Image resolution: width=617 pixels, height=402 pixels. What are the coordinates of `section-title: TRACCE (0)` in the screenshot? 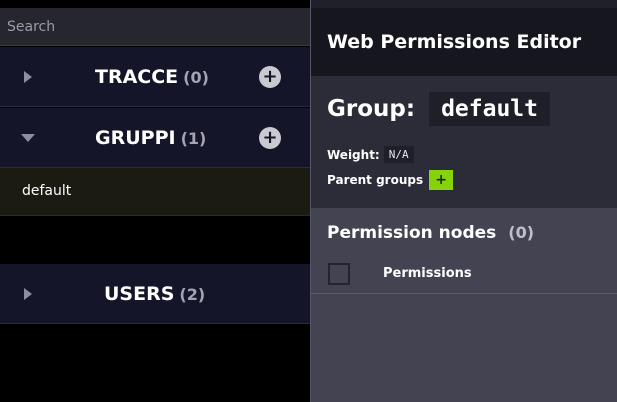 It's located at (152, 77).